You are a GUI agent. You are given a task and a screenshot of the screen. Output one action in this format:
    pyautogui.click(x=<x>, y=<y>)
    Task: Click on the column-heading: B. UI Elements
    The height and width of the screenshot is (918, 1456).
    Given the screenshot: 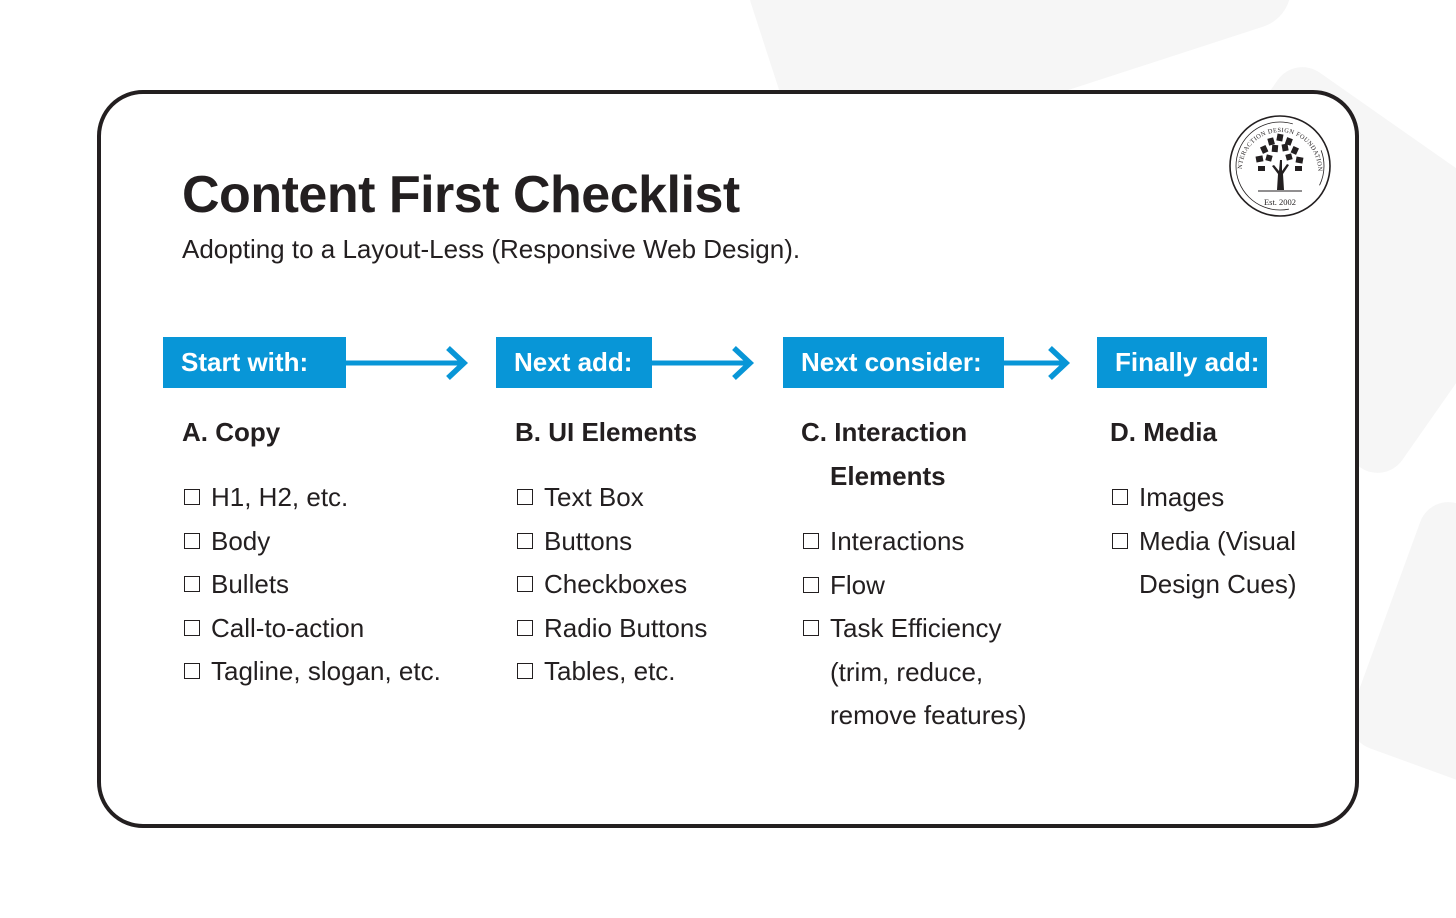 What is the action you would take?
    pyautogui.click(x=606, y=432)
    